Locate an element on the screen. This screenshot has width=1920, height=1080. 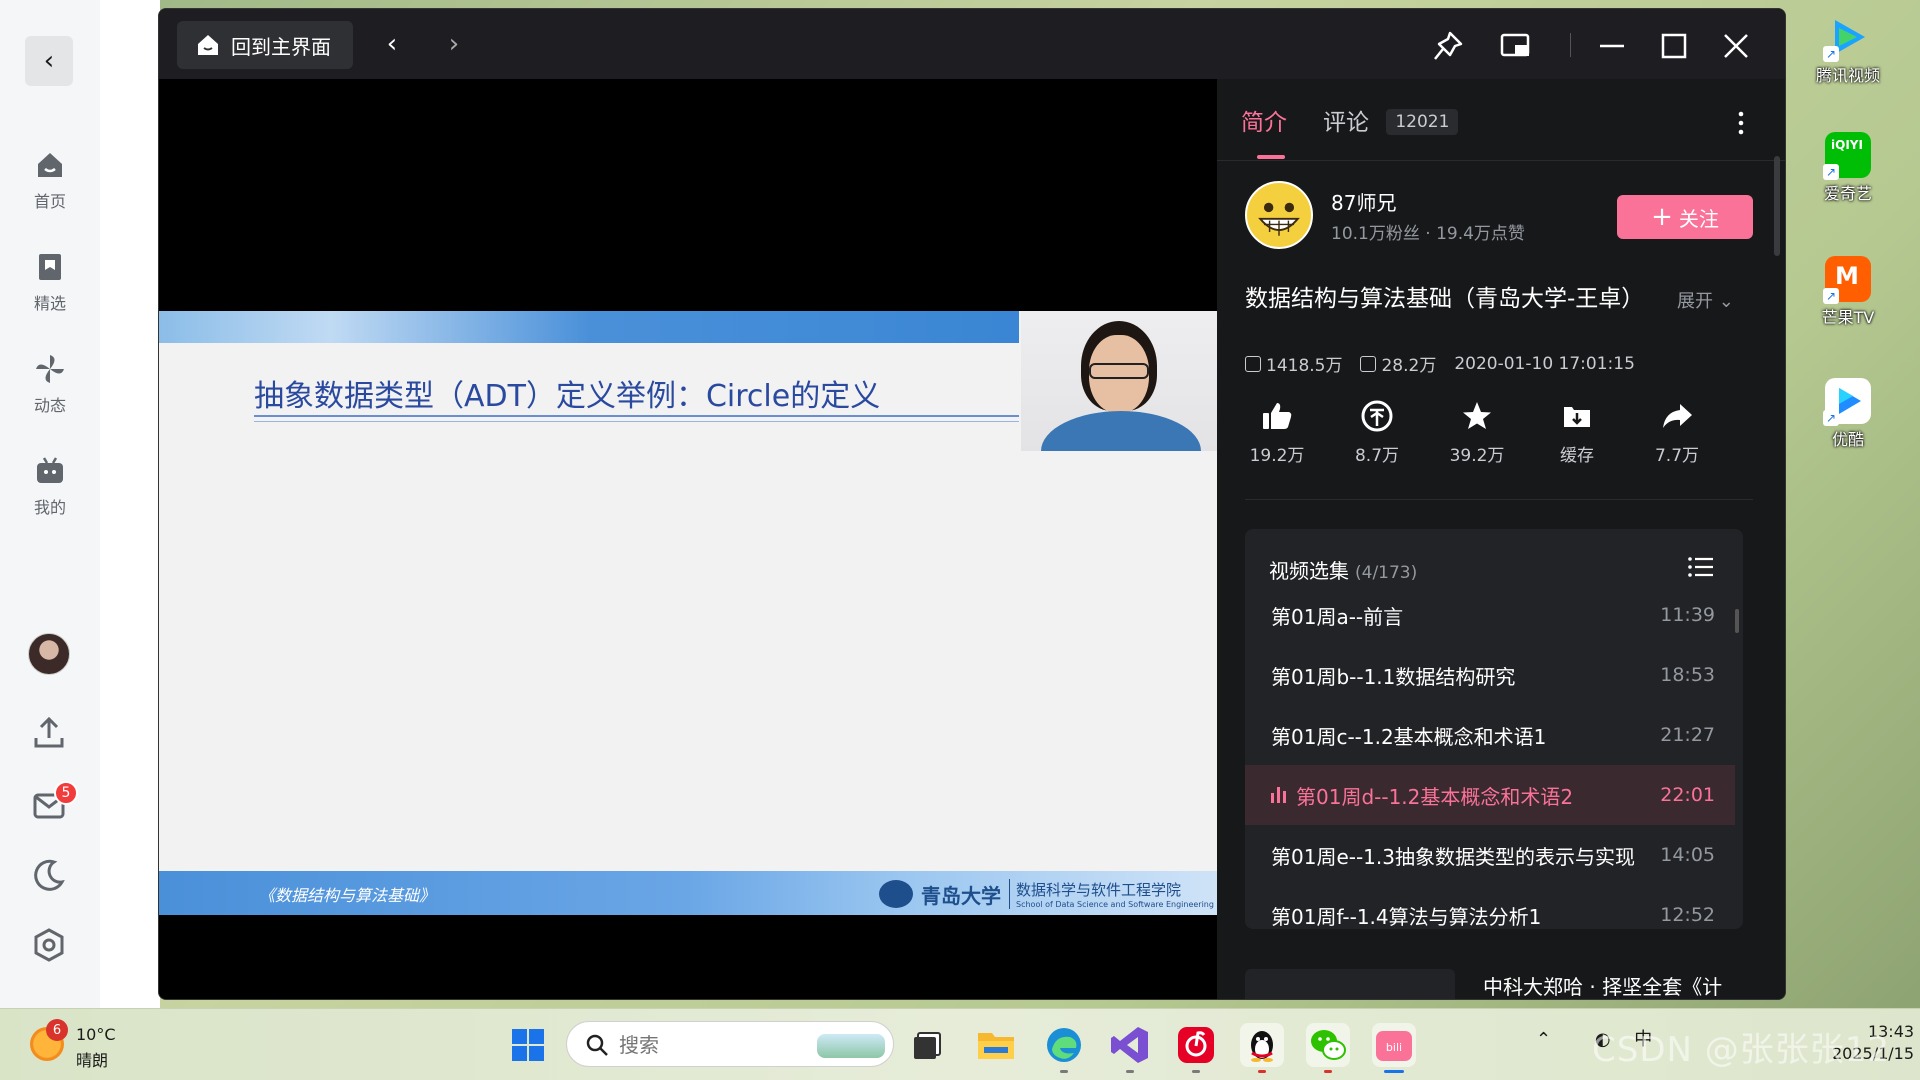
star-icon is located at coordinates (1477, 415).